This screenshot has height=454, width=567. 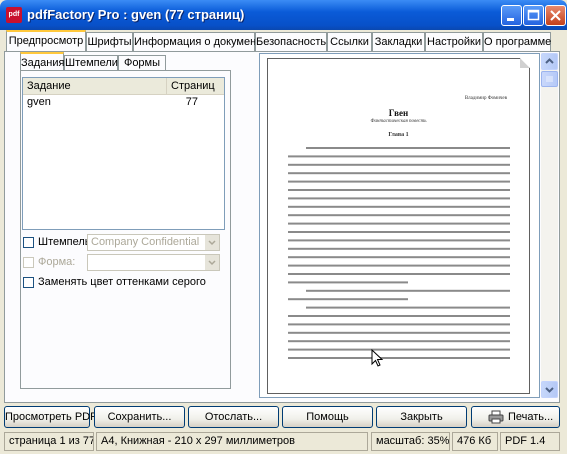 What do you see at coordinates (28, 282) in the screenshot?
I see `grayscale-checkbox` at bounding box center [28, 282].